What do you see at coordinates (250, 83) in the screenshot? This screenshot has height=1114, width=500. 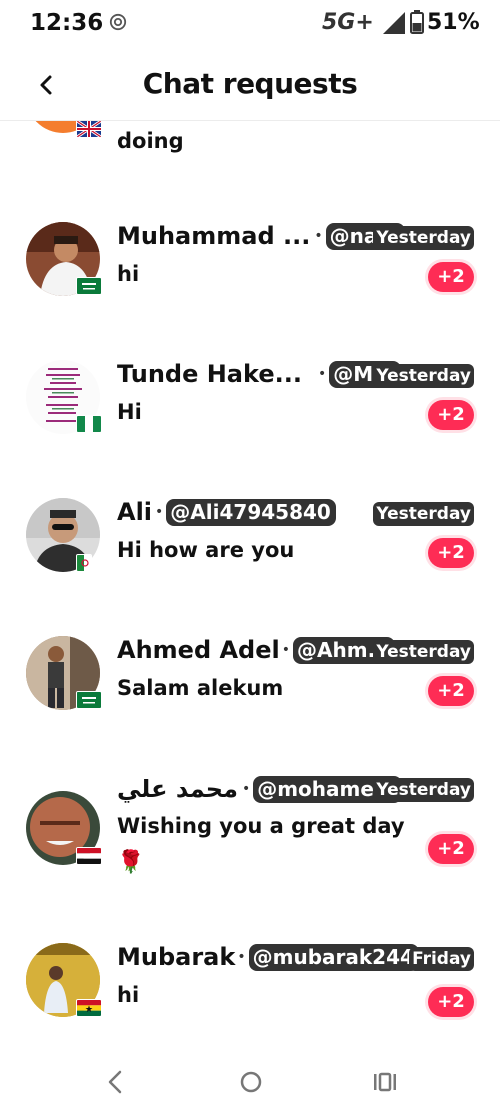 I see `page-title: Chat requests` at bounding box center [250, 83].